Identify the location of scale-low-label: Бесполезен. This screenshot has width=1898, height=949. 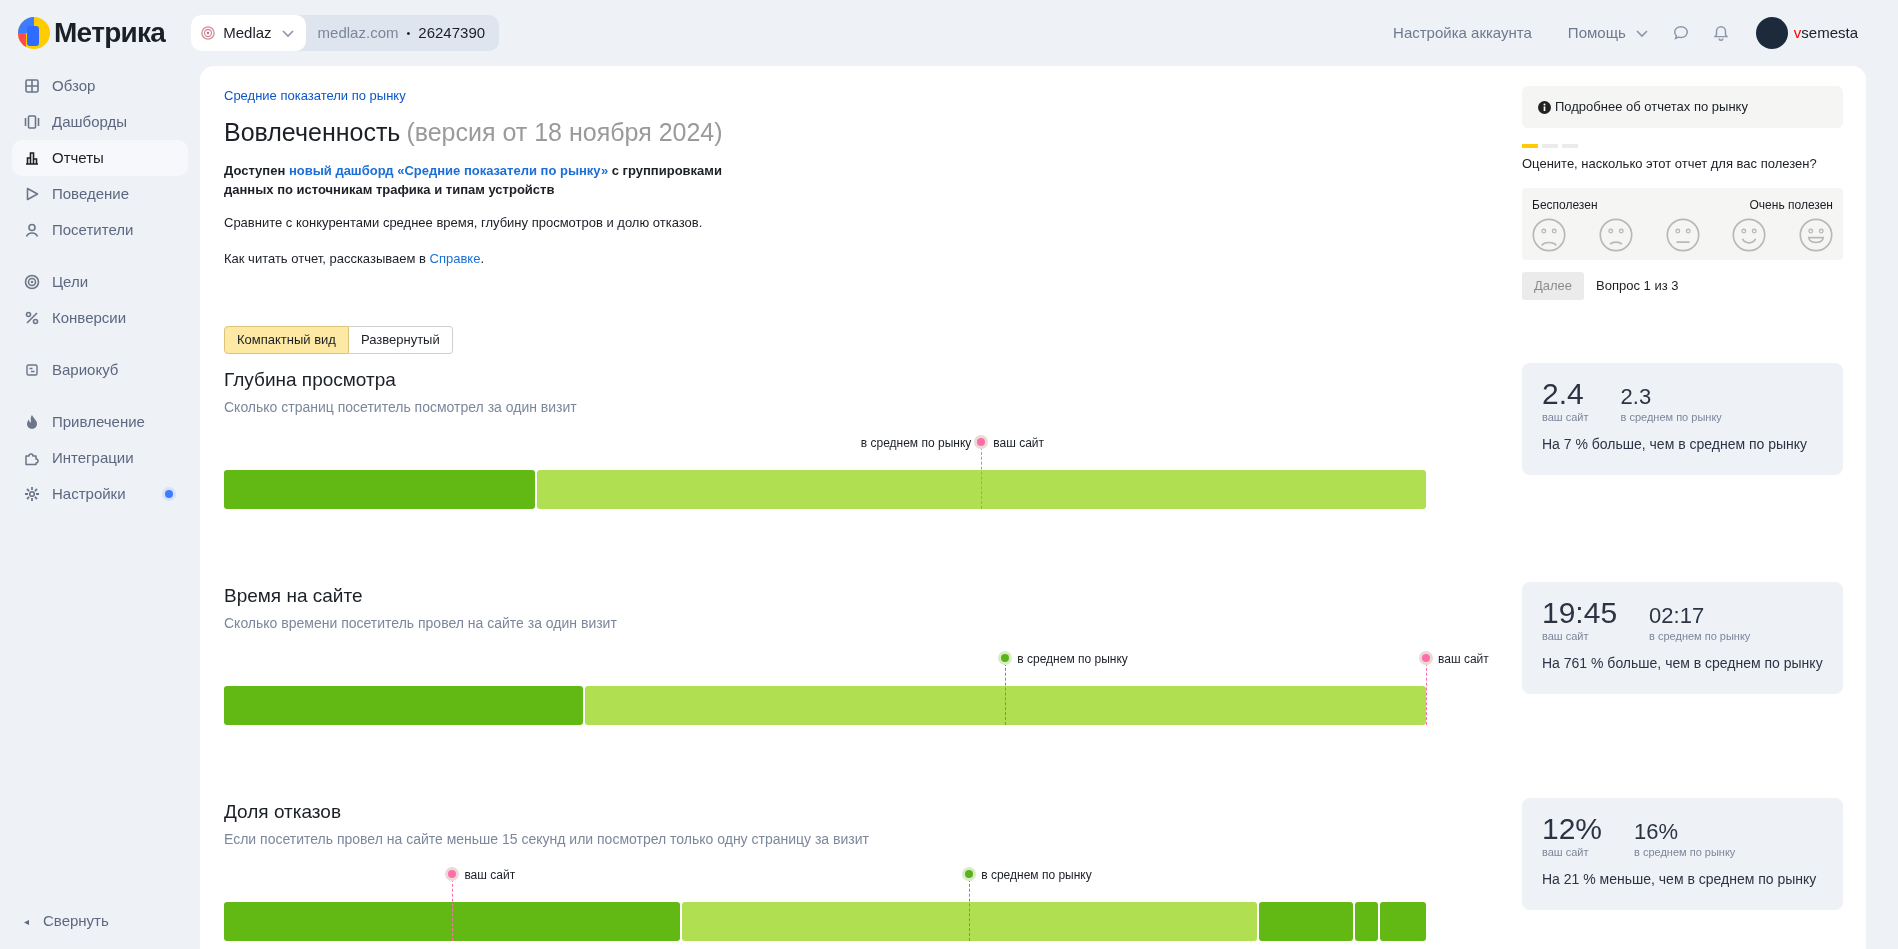
(1565, 205).